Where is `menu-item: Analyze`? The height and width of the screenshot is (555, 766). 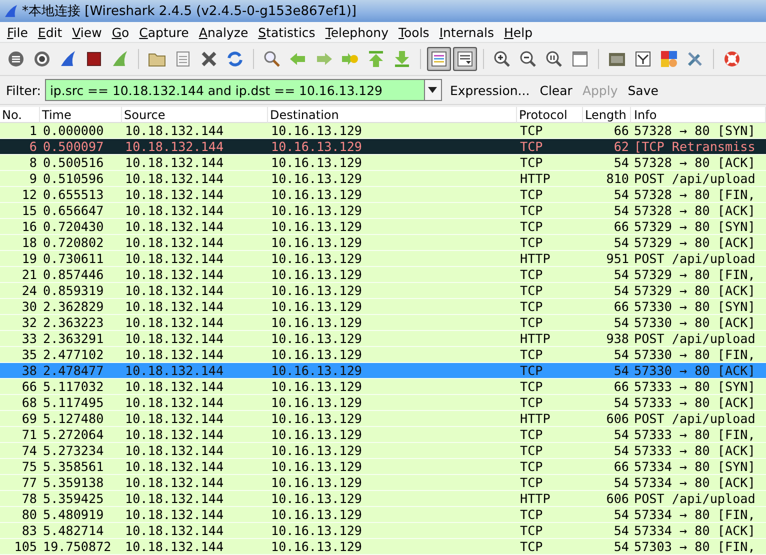 menu-item: Analyze is located at coordinates (224, 32).